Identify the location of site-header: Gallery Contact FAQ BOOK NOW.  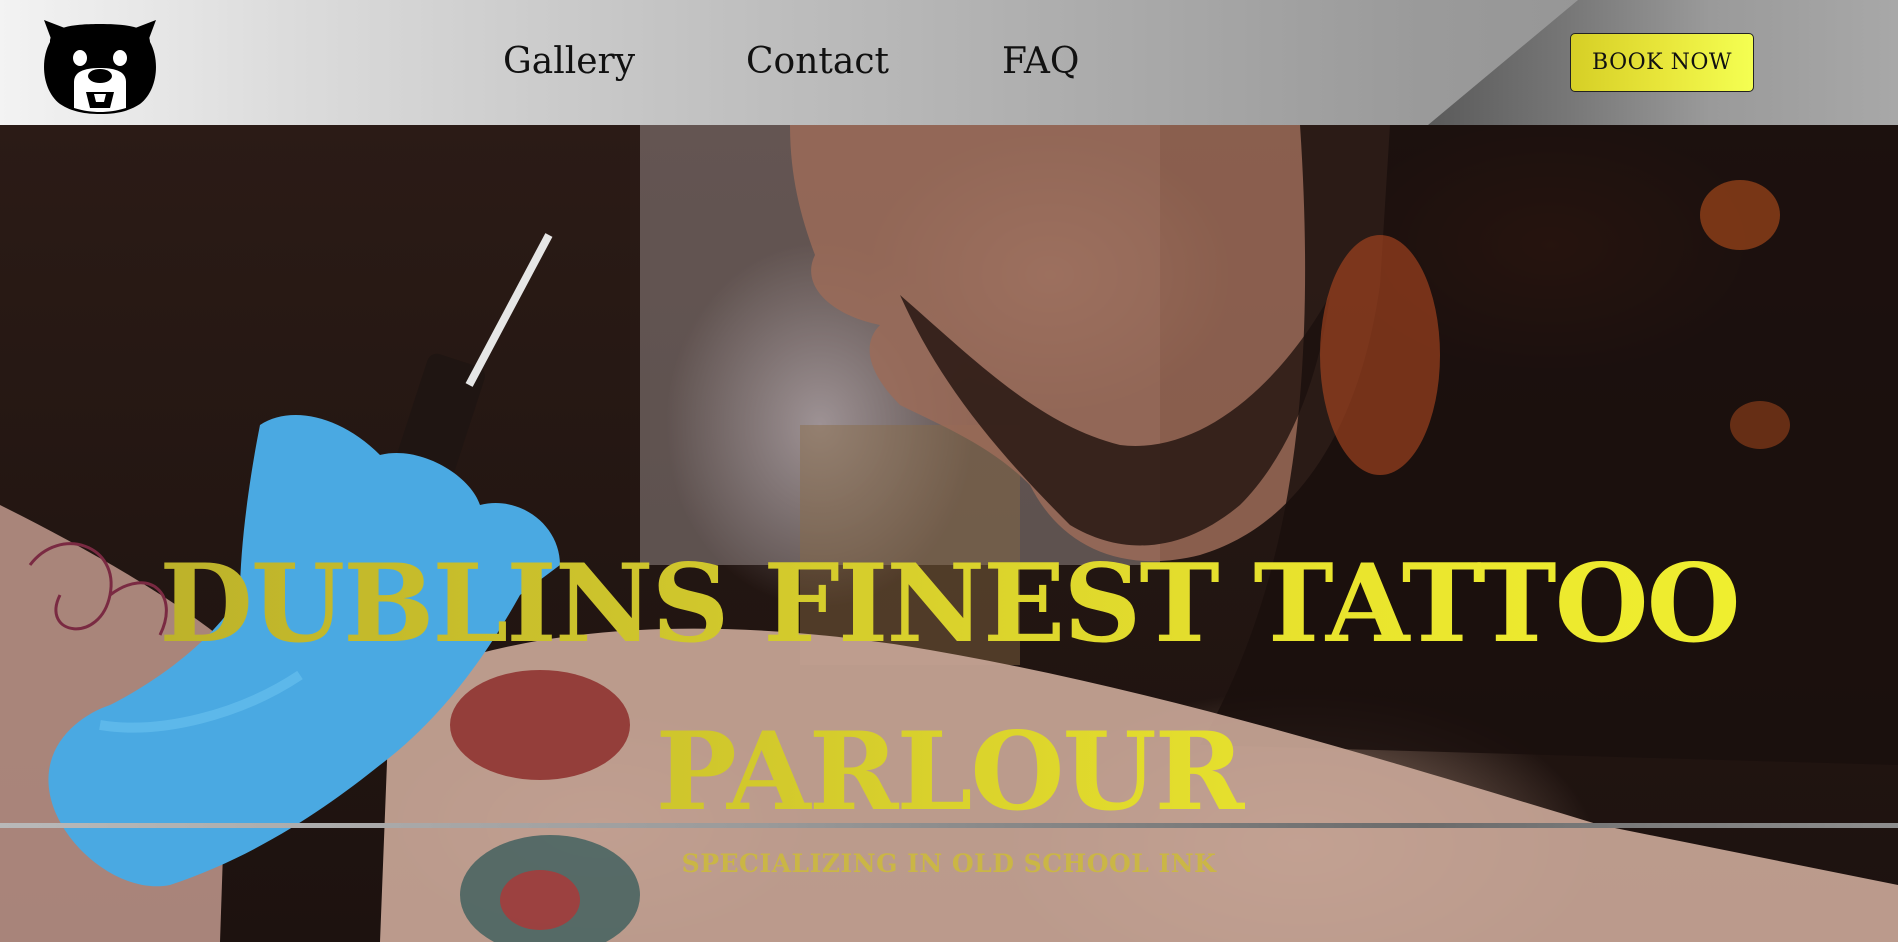
(949, 62).